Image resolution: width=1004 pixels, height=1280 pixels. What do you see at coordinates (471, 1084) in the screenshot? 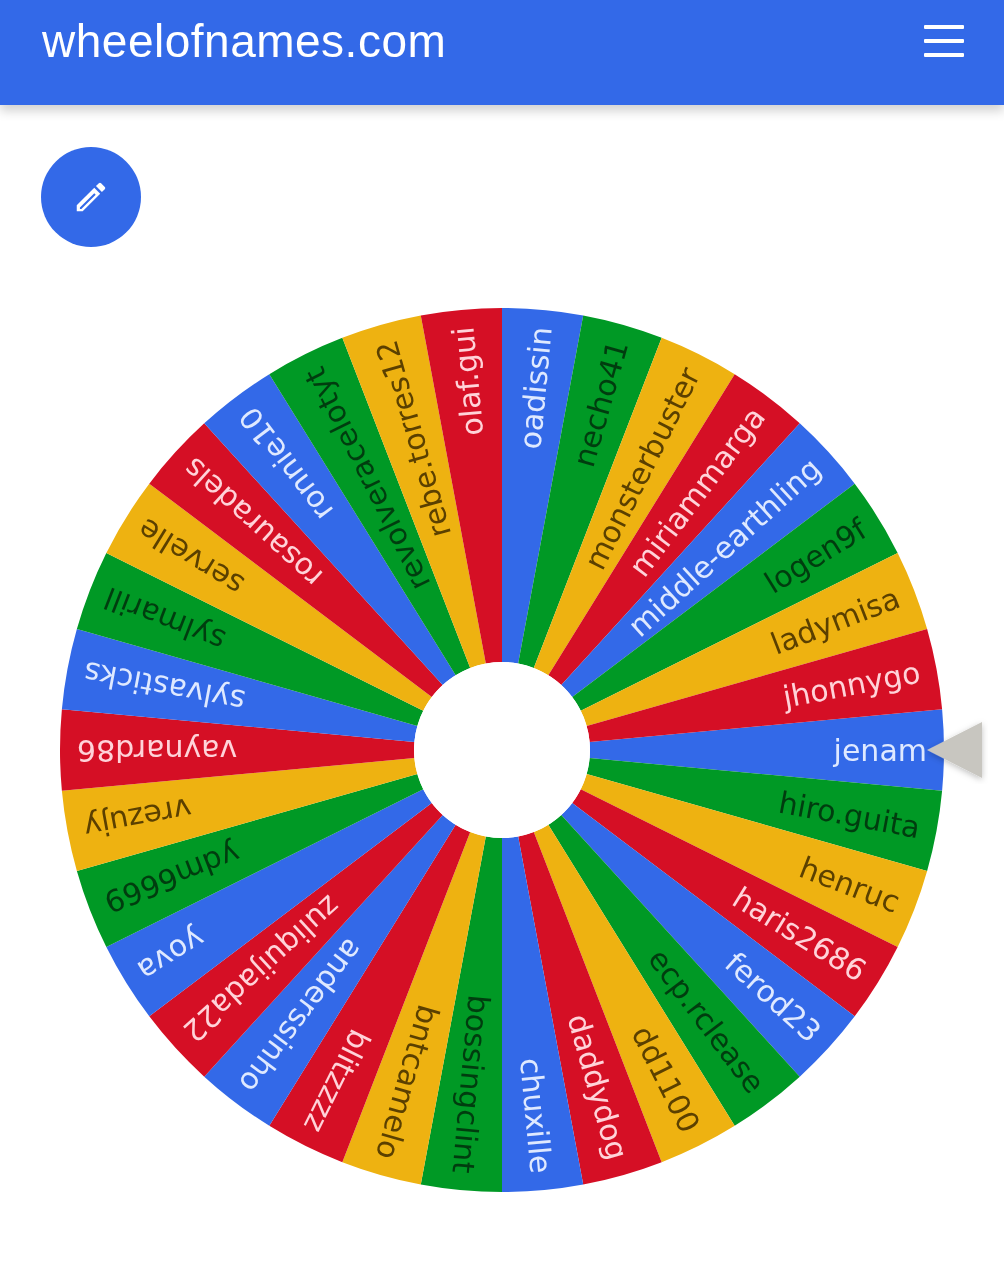
I see `wheel-label: bossingclint` at bounding box center [471, 1084].